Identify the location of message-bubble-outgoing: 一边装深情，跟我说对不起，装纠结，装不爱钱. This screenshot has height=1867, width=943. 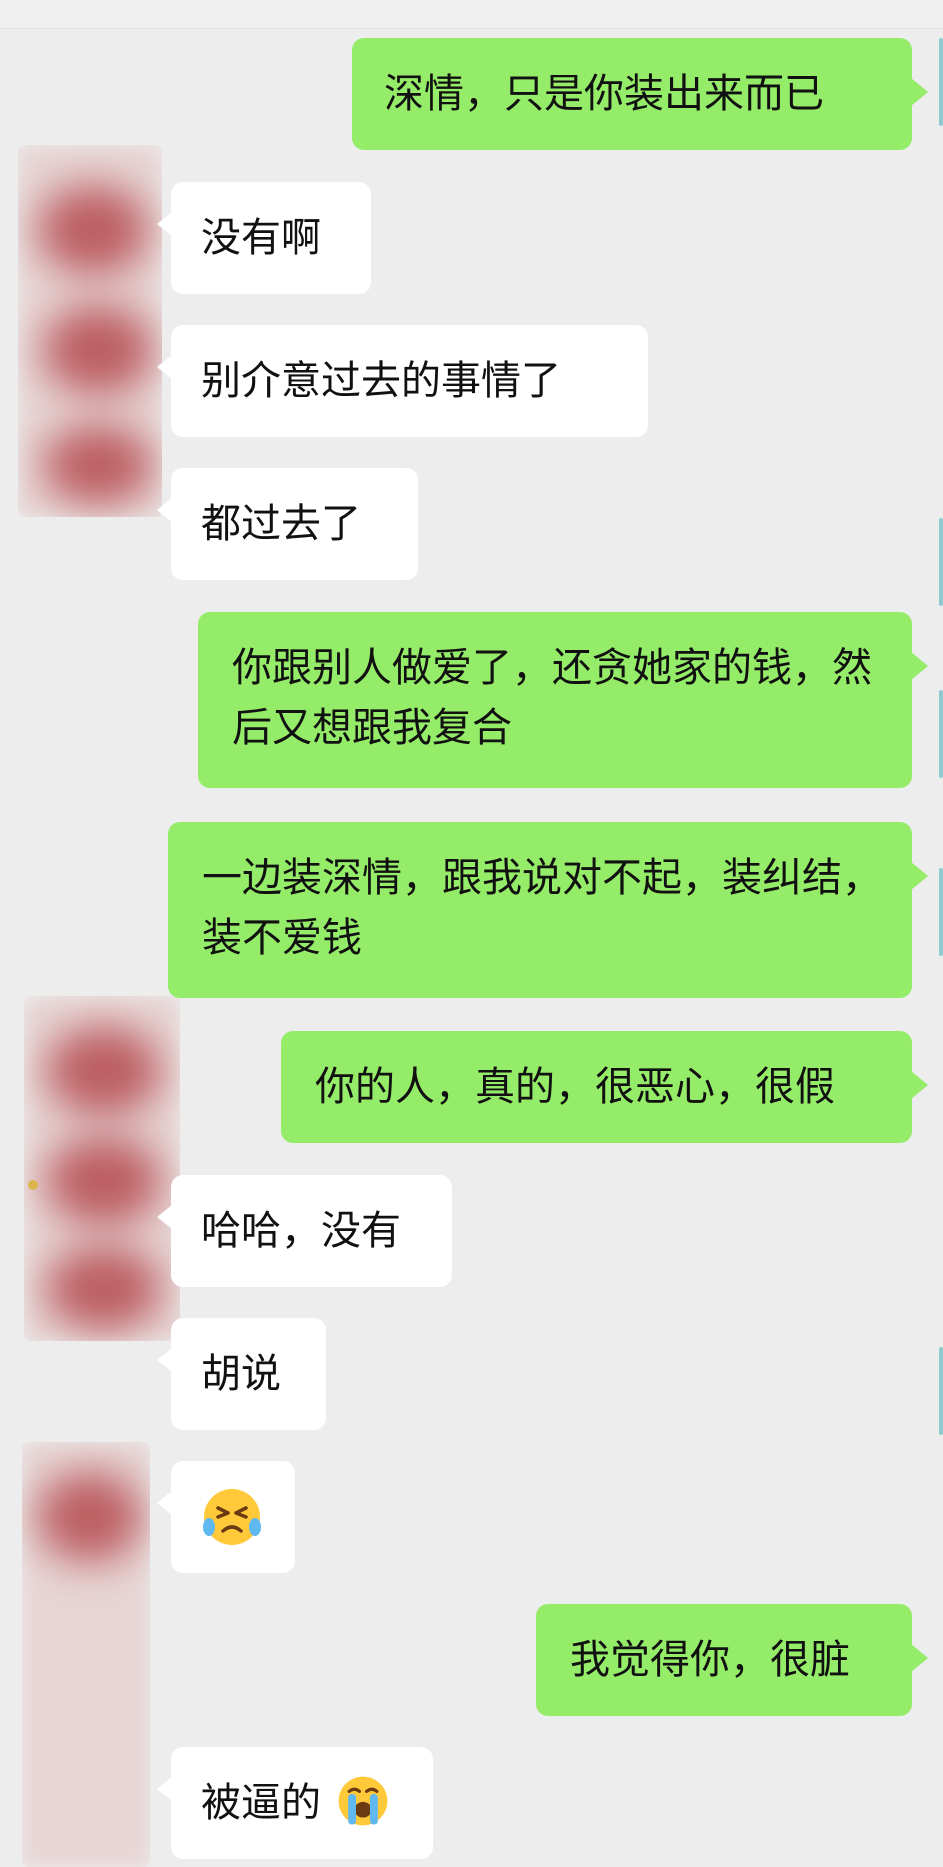
(548, 910).